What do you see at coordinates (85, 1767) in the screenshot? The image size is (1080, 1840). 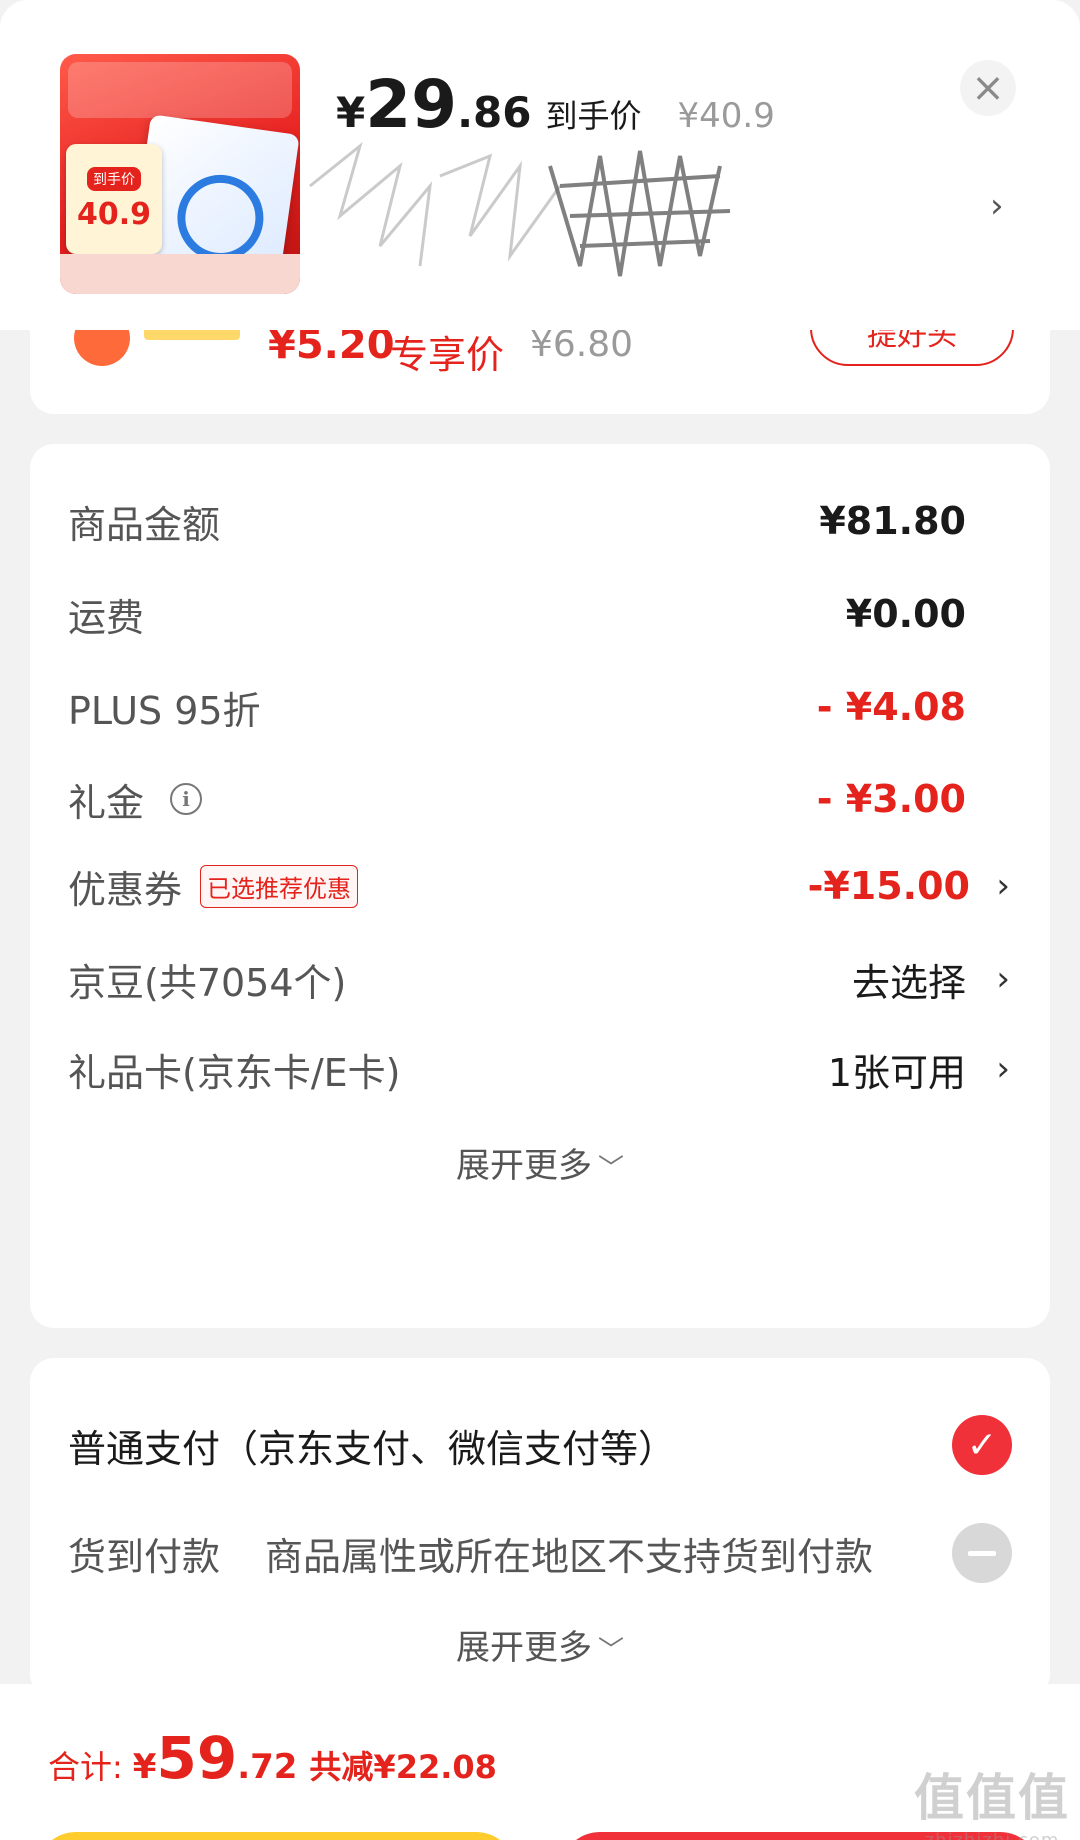 I see `total-label: 合计:` at bounding box center [85, 1767].